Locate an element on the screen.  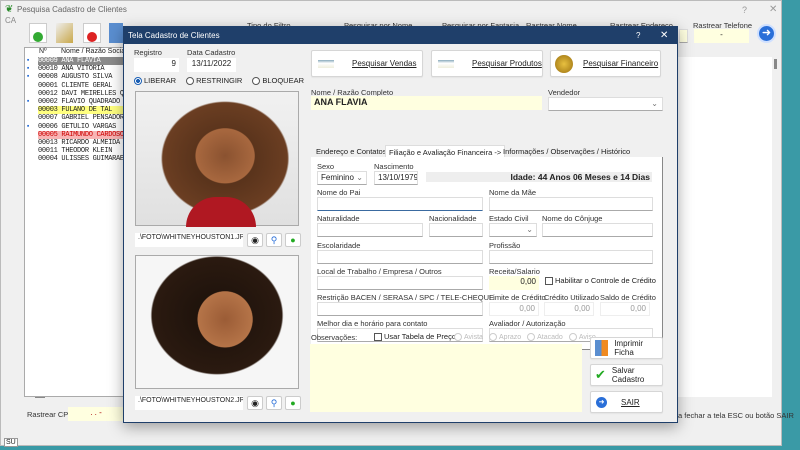
search-financial-button: Pesquisar Financeiro is located at coordinates (605, 63).